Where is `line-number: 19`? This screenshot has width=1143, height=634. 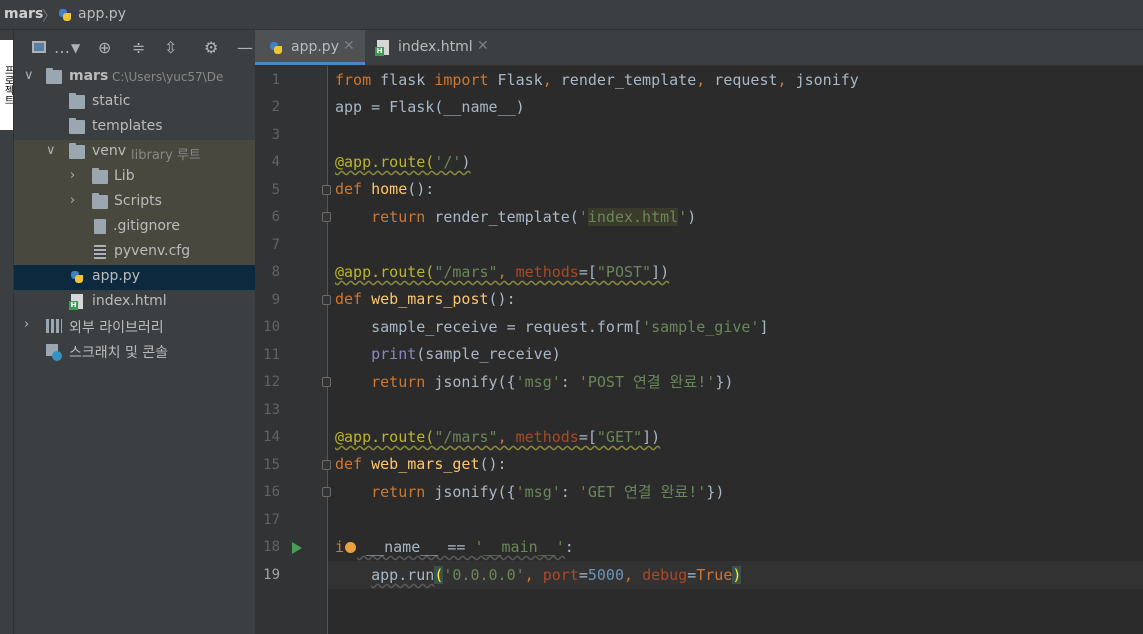 line-number: 19 is located at coordinates (271, 575).